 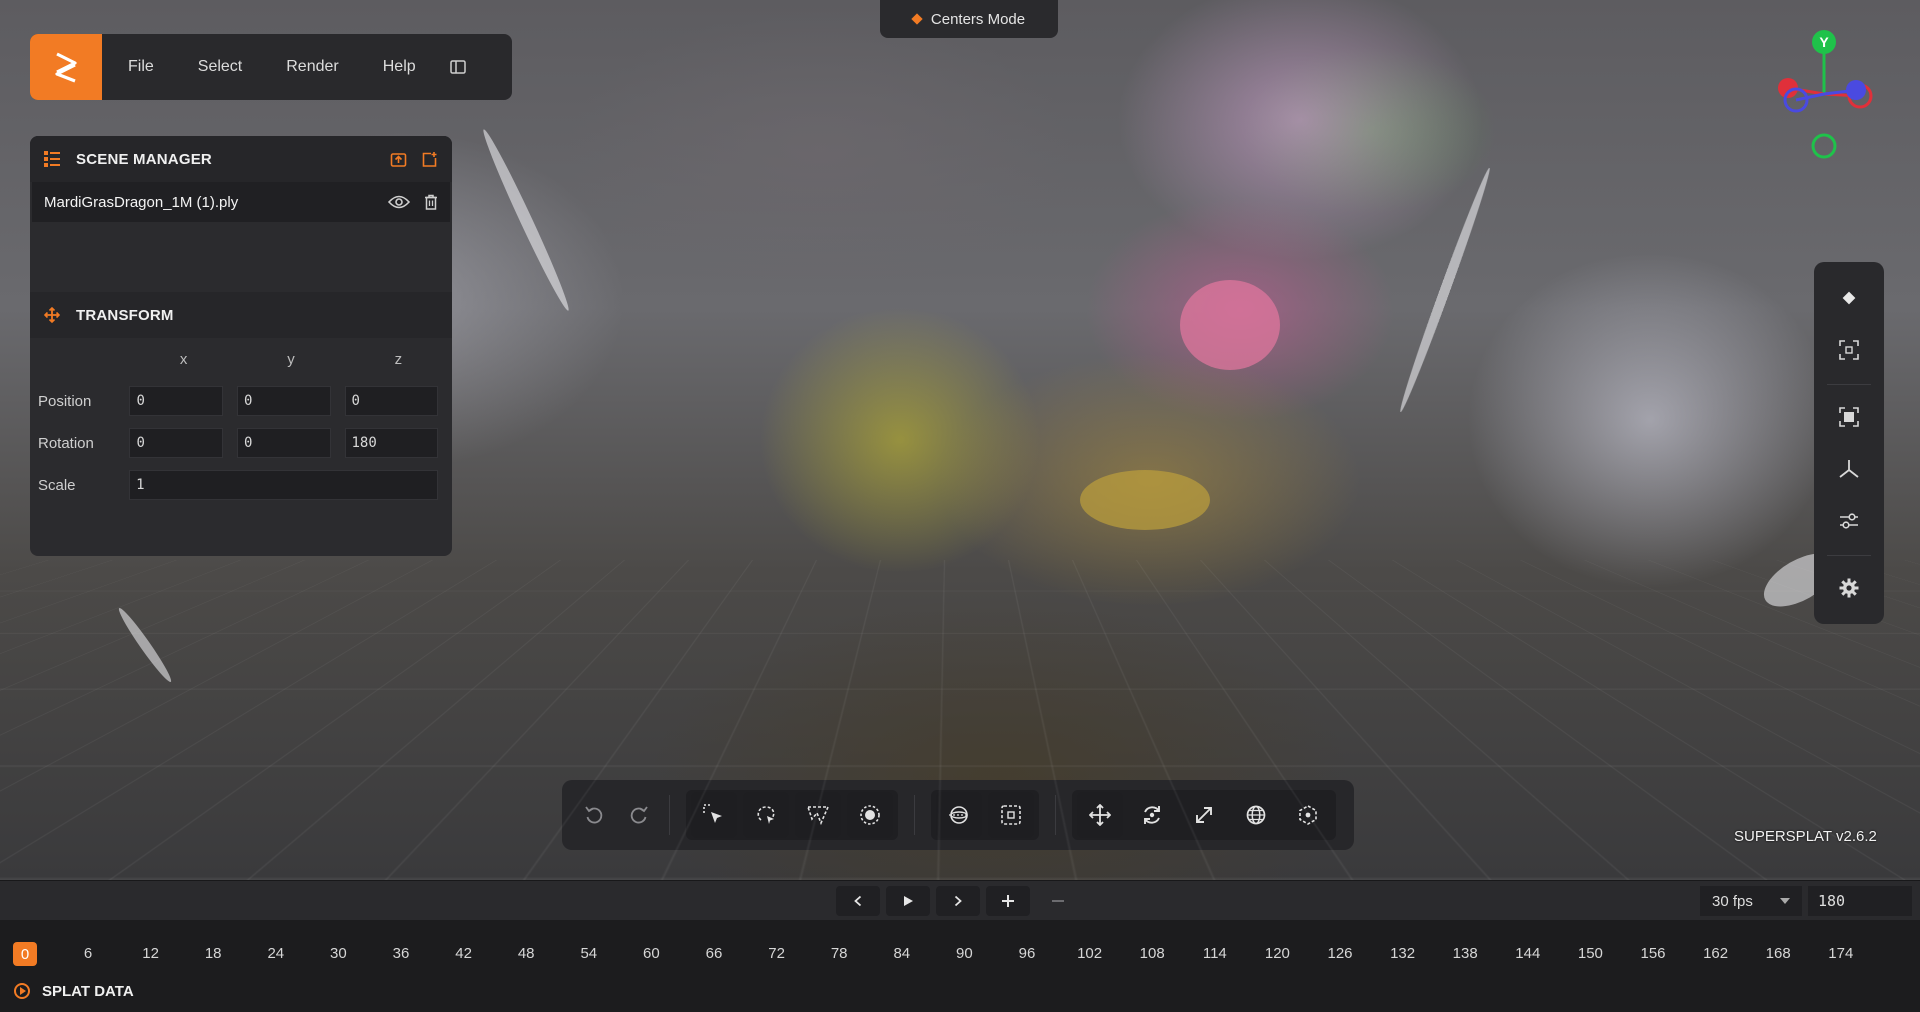 What do you see at coordinates (176, 401) in the screenshot?
I see `position-x-input: 0` at bounding box center [176, 401].